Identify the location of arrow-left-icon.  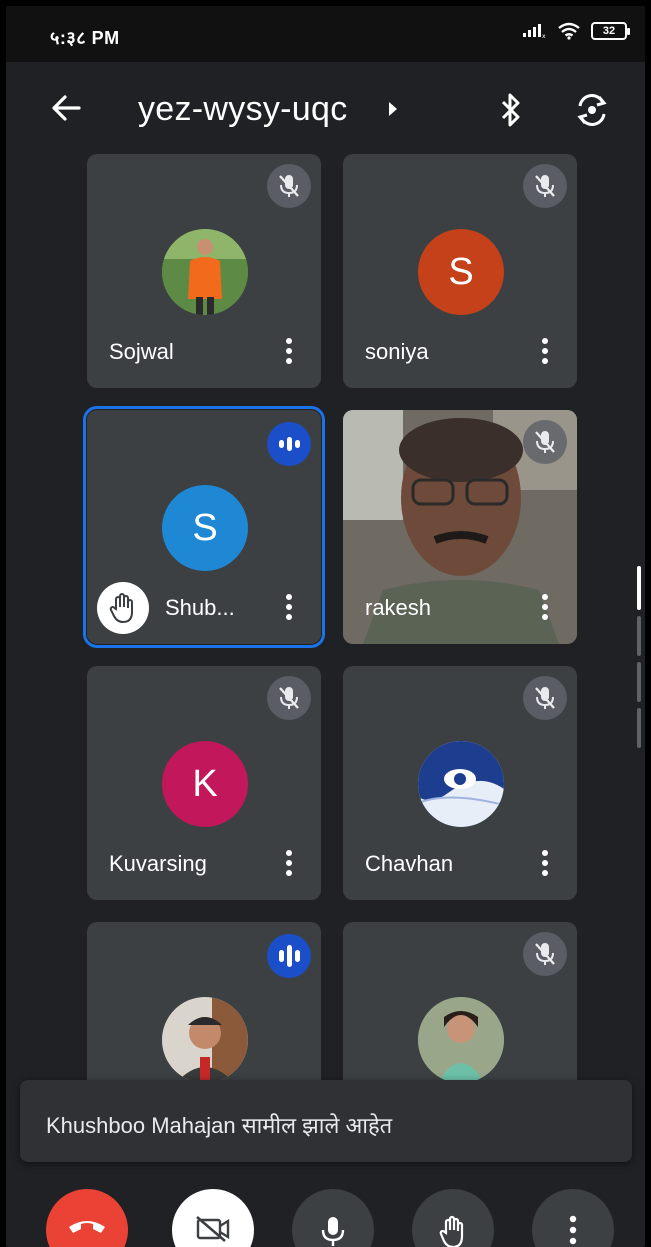
(66, 108).